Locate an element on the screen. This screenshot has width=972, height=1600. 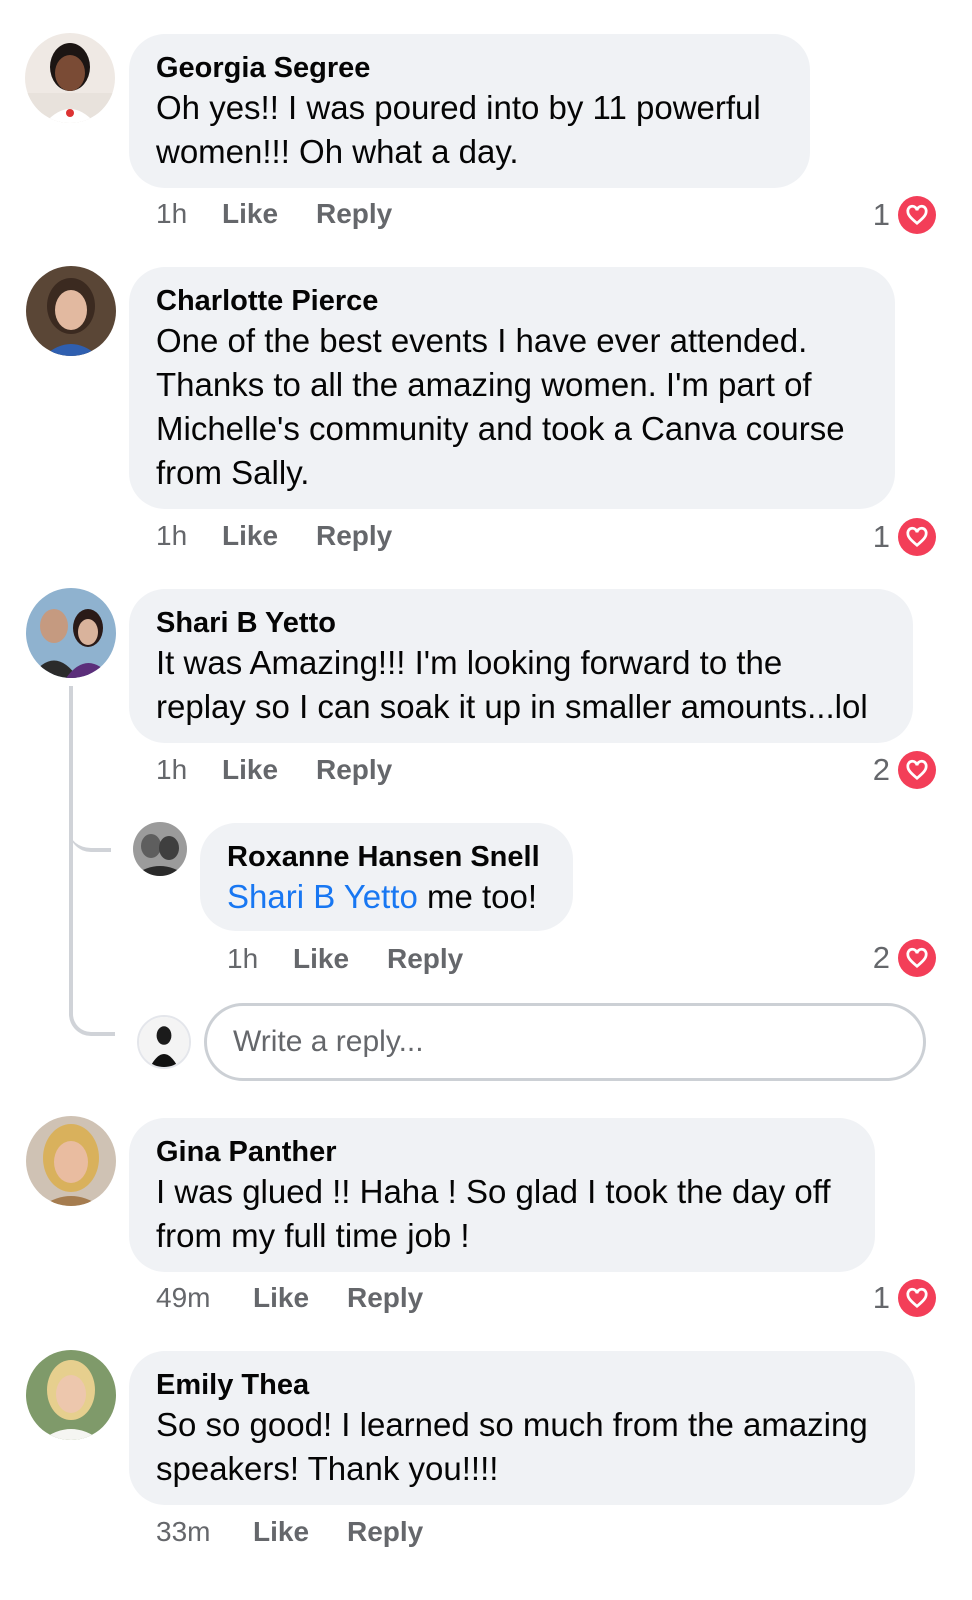
comment-author: Georgia Segree is located at coordinates (469, 68).